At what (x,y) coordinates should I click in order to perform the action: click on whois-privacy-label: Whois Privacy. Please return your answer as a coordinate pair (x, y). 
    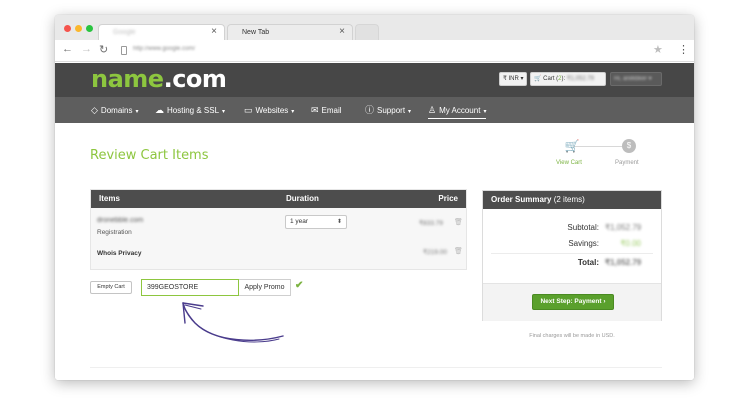
    Looking at the image, I should click on (119, 253).